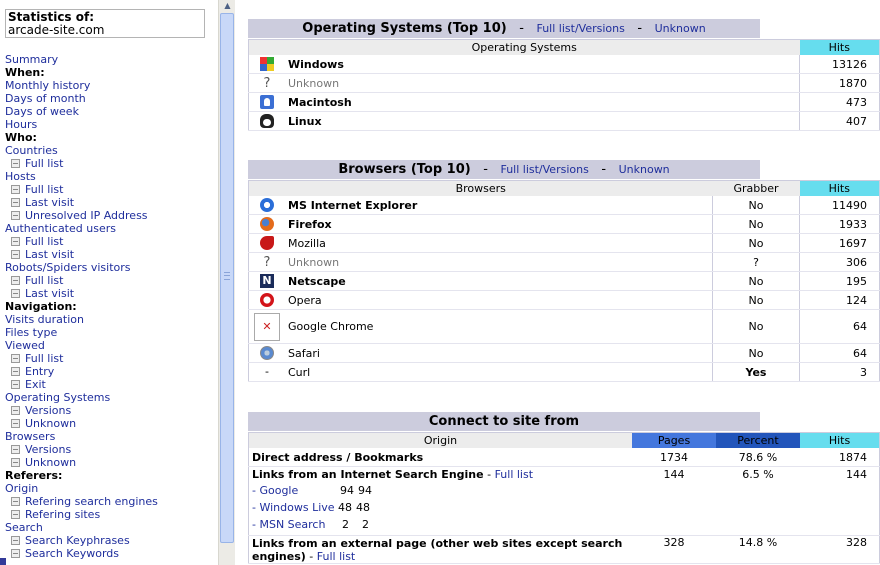 This screenshot has width=880, height=565. I want to click on site-name: arcade-site.com, so click(56, 30).